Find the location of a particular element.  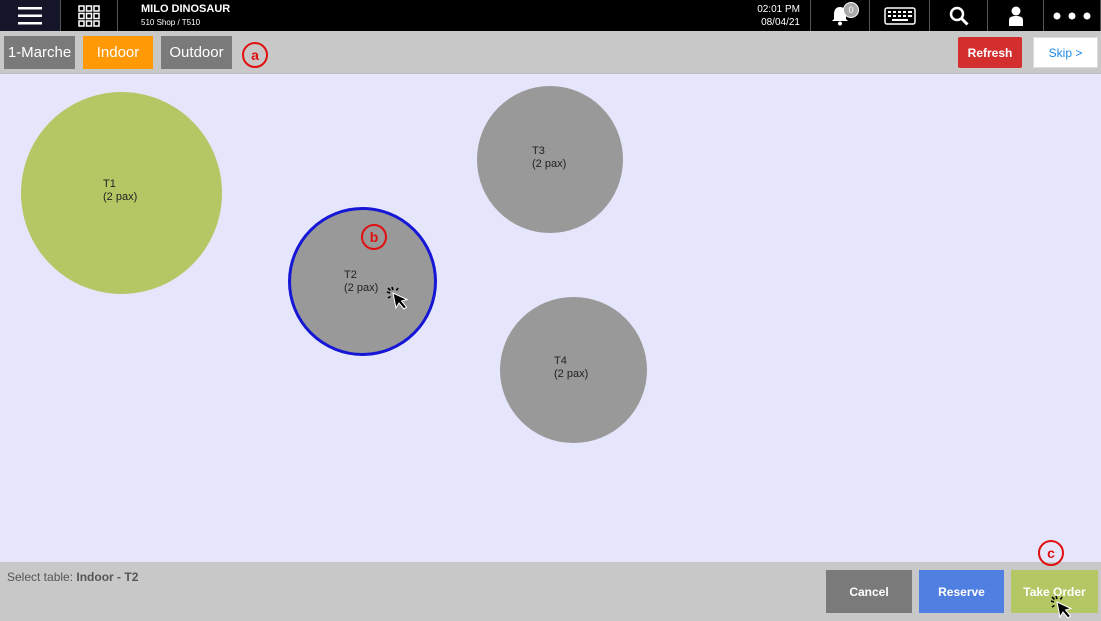

clock-date: 08/04/21 is located at coordinates (780, 22).